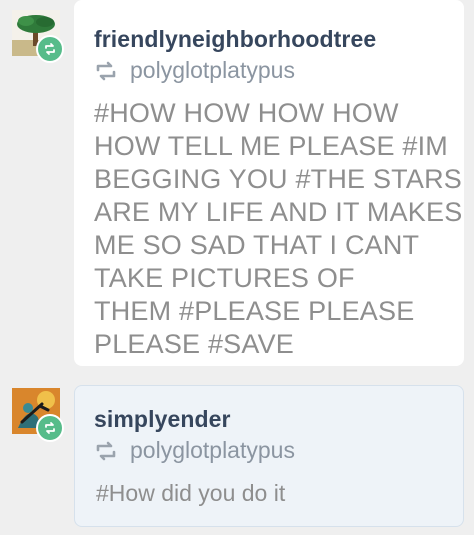 This screenshot has height=535, width=474. What do you see at coordinates (278, 278) in the screenshot?
I see `tag-line: TAKE PICTURES OF` at bounding box center [278, 278].